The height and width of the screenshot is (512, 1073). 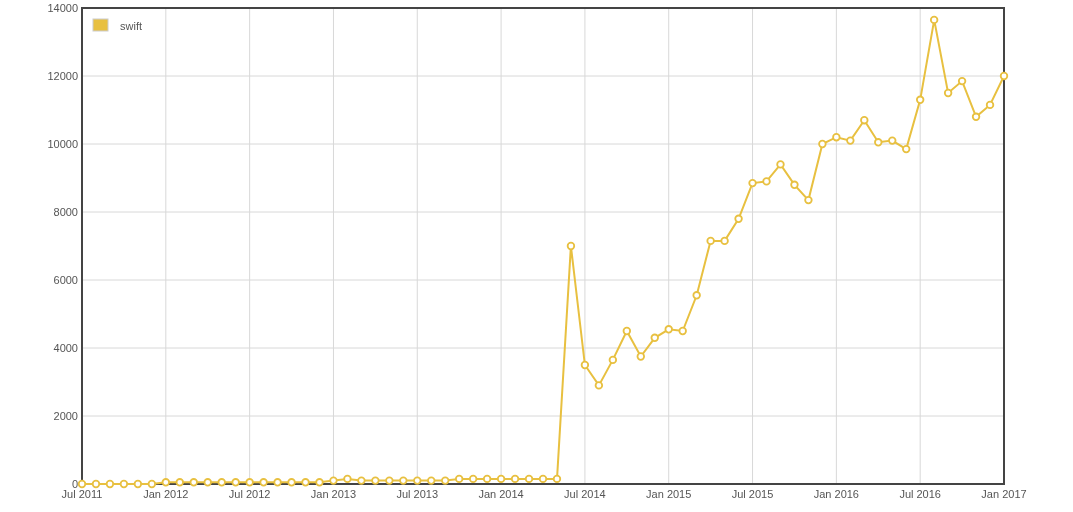 What do you see at coordinates (65, 212) in the screenshot?
I see `y-tick-label: 8000` at bounding box center [65, 212].